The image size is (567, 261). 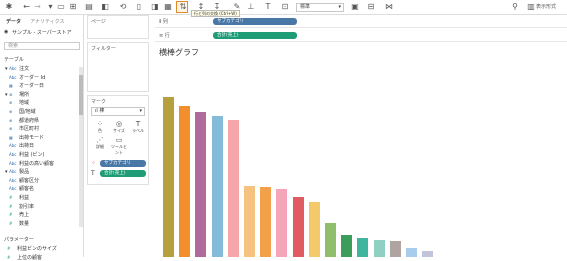 What do you see at coordinates (119, 127) in the screenshot?
I see `size-button: ◎ サイズ` at bounding box center [119, 127].